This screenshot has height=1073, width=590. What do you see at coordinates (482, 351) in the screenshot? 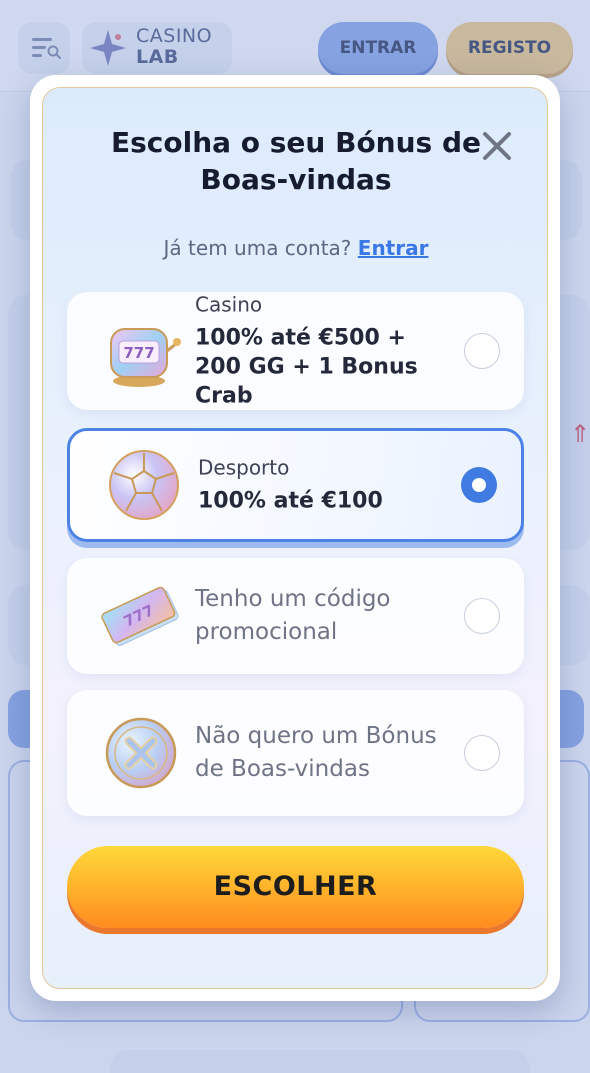
I see `radio-casino` at bounding box center [482, 351].